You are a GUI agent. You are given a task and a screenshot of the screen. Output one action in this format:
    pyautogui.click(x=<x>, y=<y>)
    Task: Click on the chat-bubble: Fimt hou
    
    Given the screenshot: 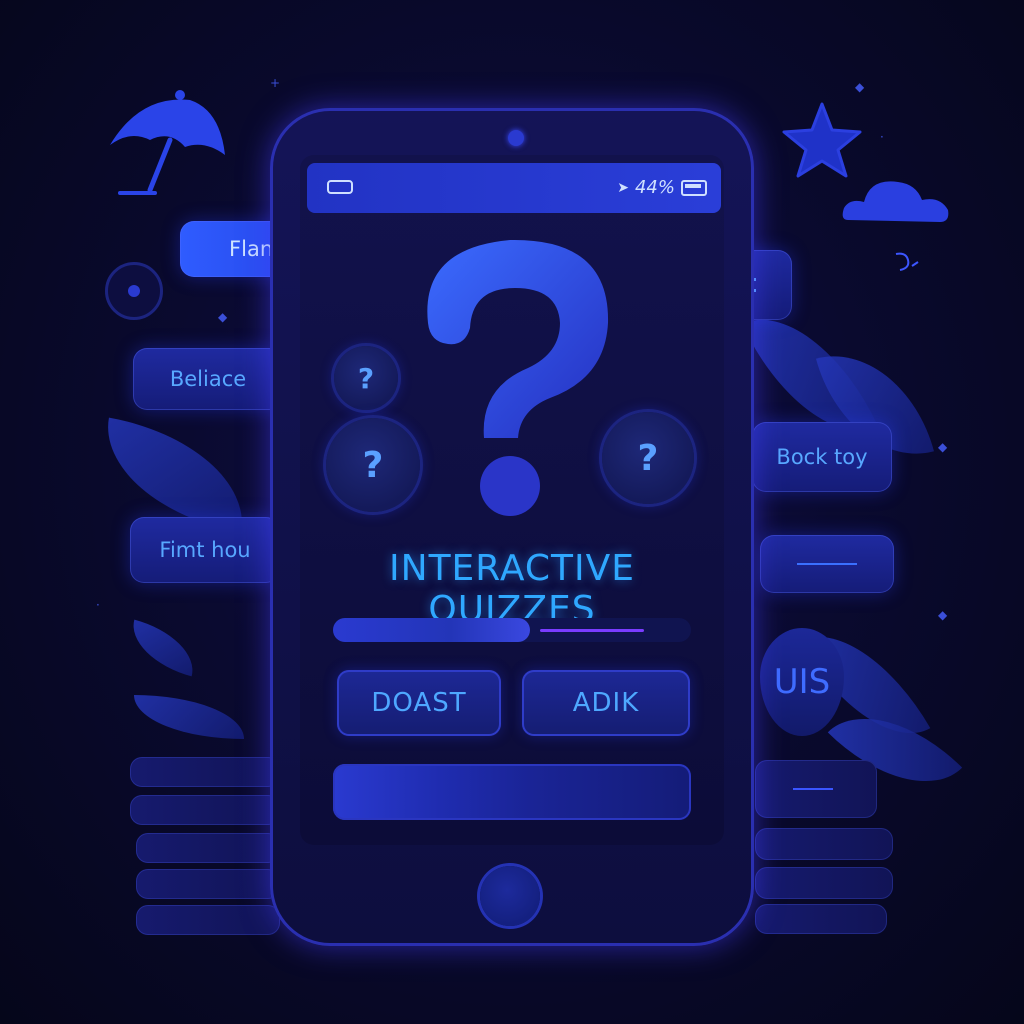 What is the action you would take?
    pyautogui.click(x=205, y=550)
    